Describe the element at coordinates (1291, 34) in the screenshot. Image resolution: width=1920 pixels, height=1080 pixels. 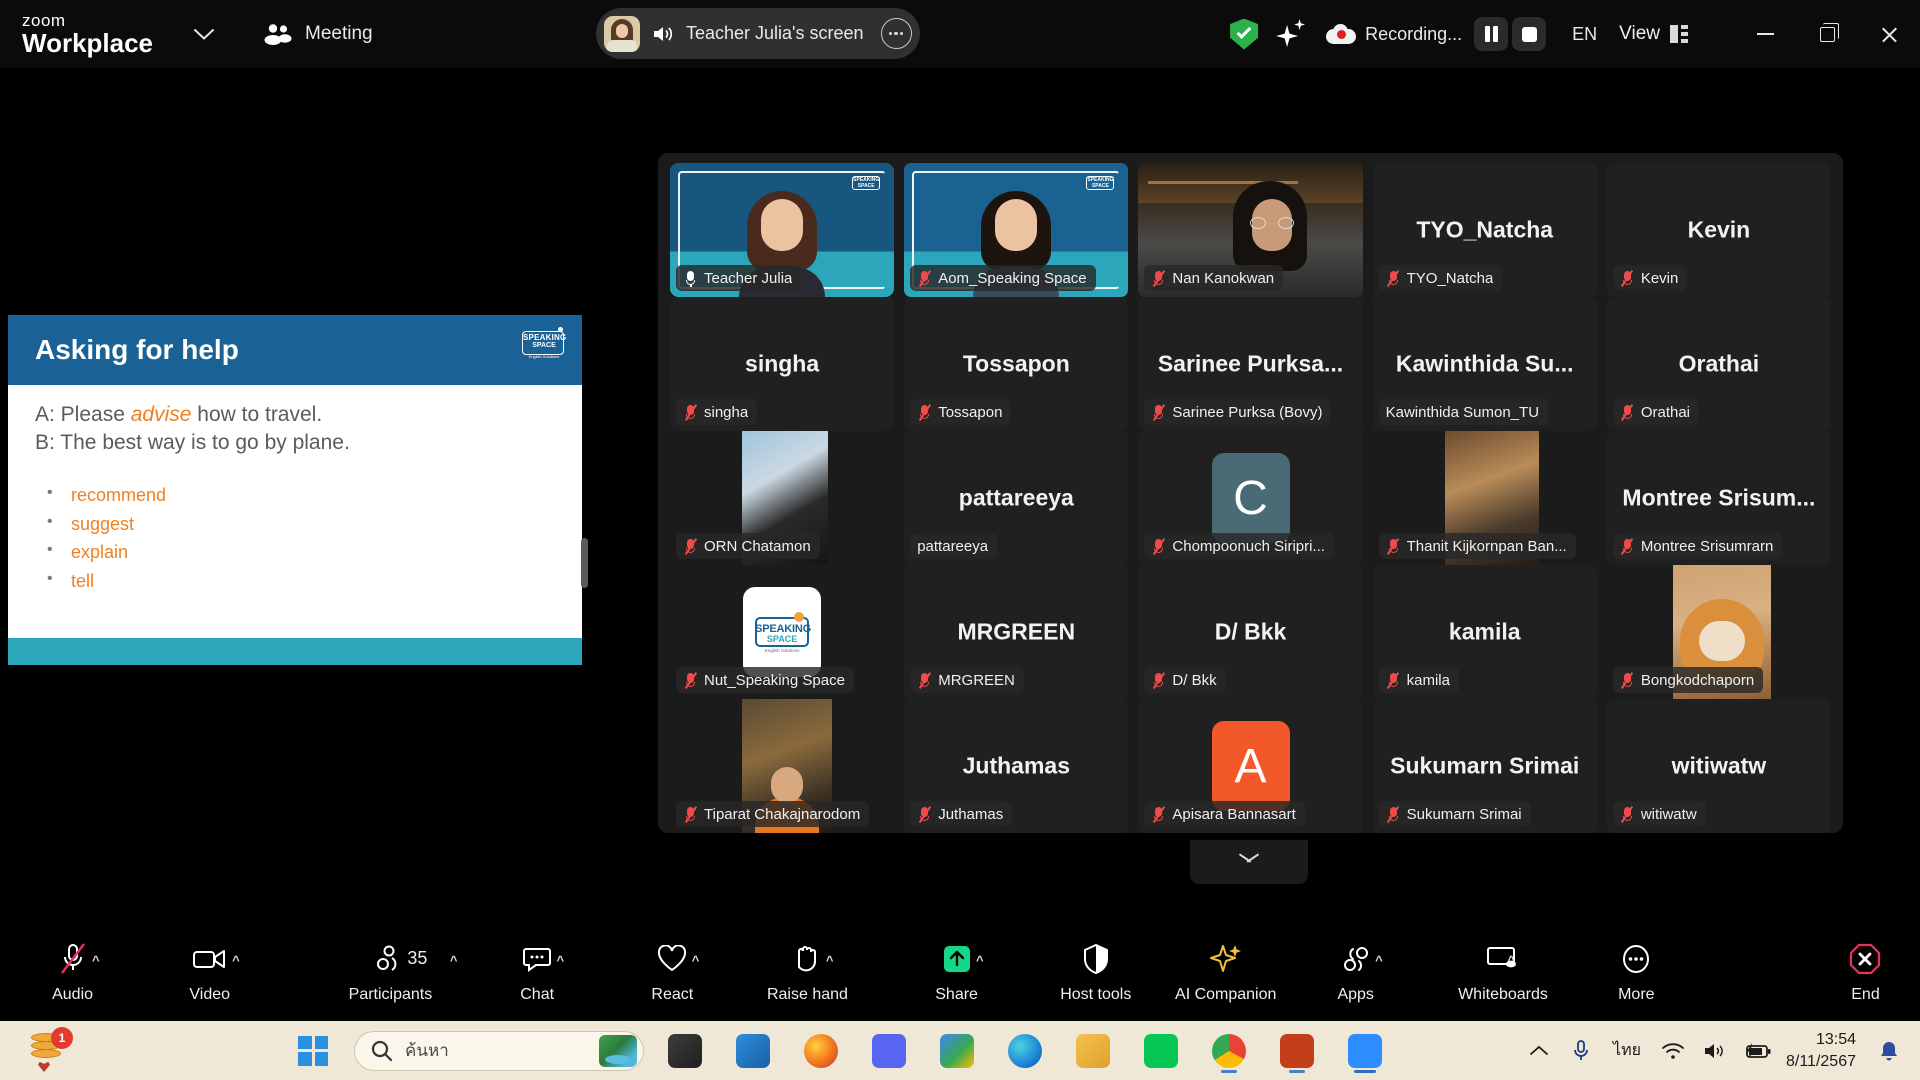
I see `ai-companion-sparkle-icon` at that location.